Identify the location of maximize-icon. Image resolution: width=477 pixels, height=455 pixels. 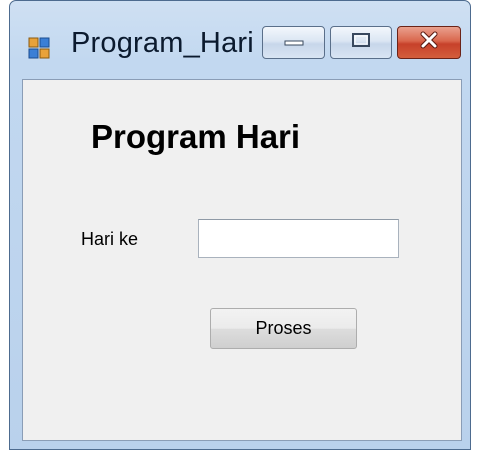
(361, 42).